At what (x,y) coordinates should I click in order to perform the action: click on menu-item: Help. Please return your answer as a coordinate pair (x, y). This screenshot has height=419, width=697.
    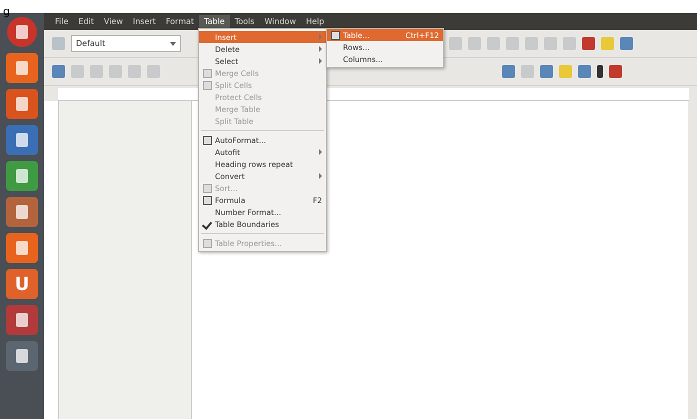
    Looking at the image, I should click on (315, 21).